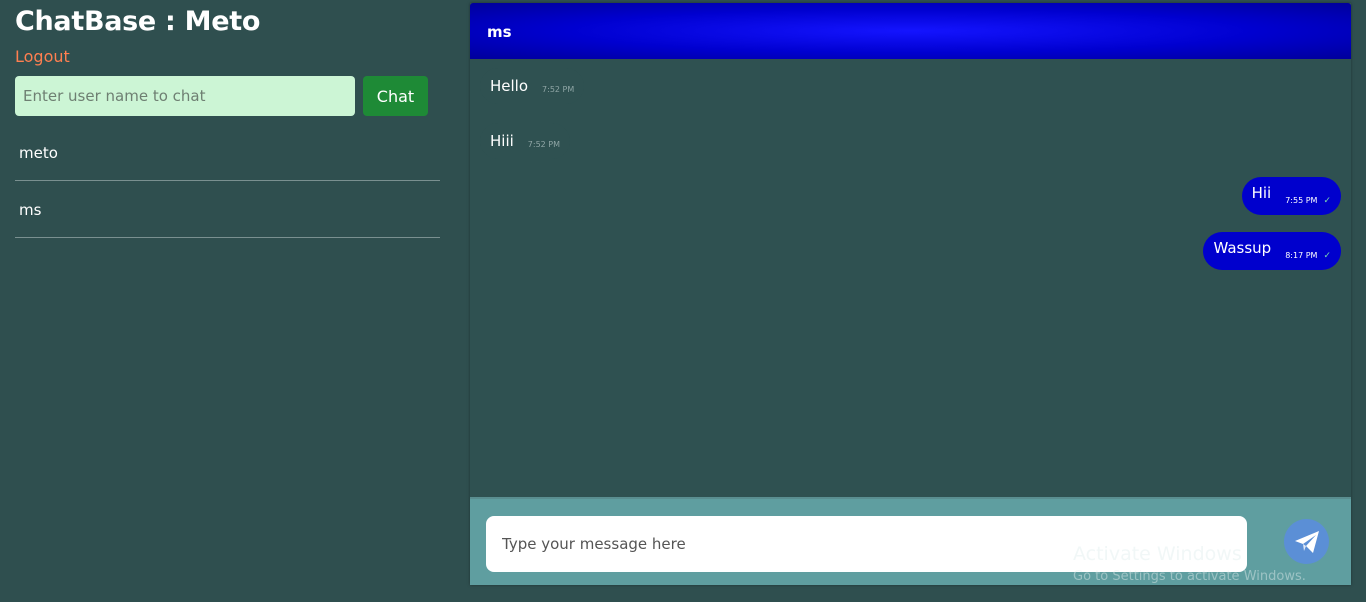 This screenshot has width=1366, height=602. I want to click on user-list: meto ms, so click(227, 181).